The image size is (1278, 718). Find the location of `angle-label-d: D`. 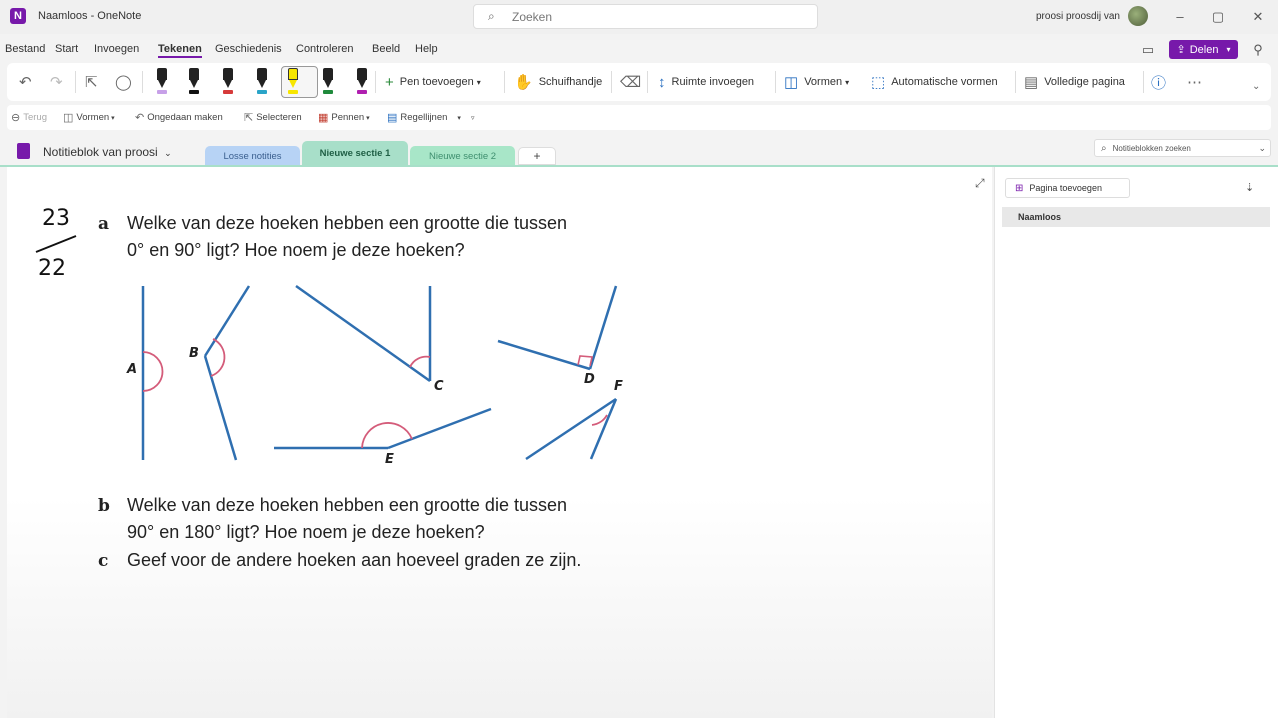

angle-label-d: D is located at coordinates (589, 379).